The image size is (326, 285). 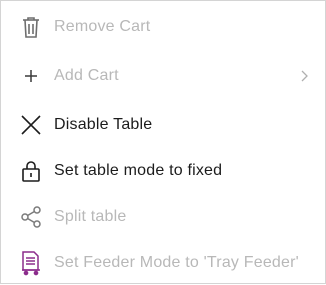 I want to click on menu-item-label: Set Feeder Mode to 'Tray Feeder', so click(x=176, y=262).